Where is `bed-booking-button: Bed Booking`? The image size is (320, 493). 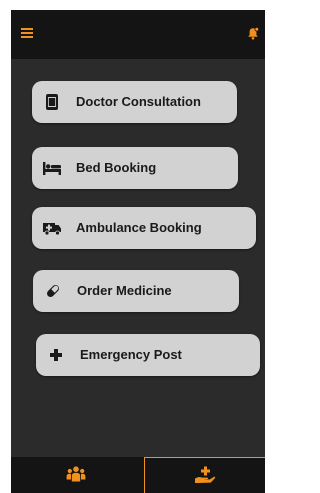
bed-booking-button: Bed Booking is located at coordinates (135, 168).